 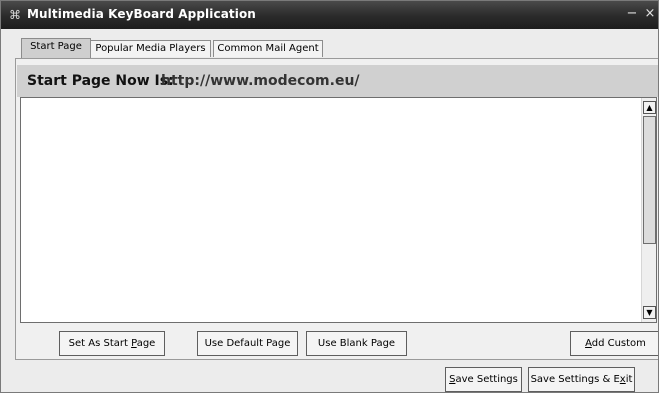 What do you see at coordinates (16, 15) in the screenshot?
I see `keyboard-app-icon: ⌘` at bounding box center [16, 15].